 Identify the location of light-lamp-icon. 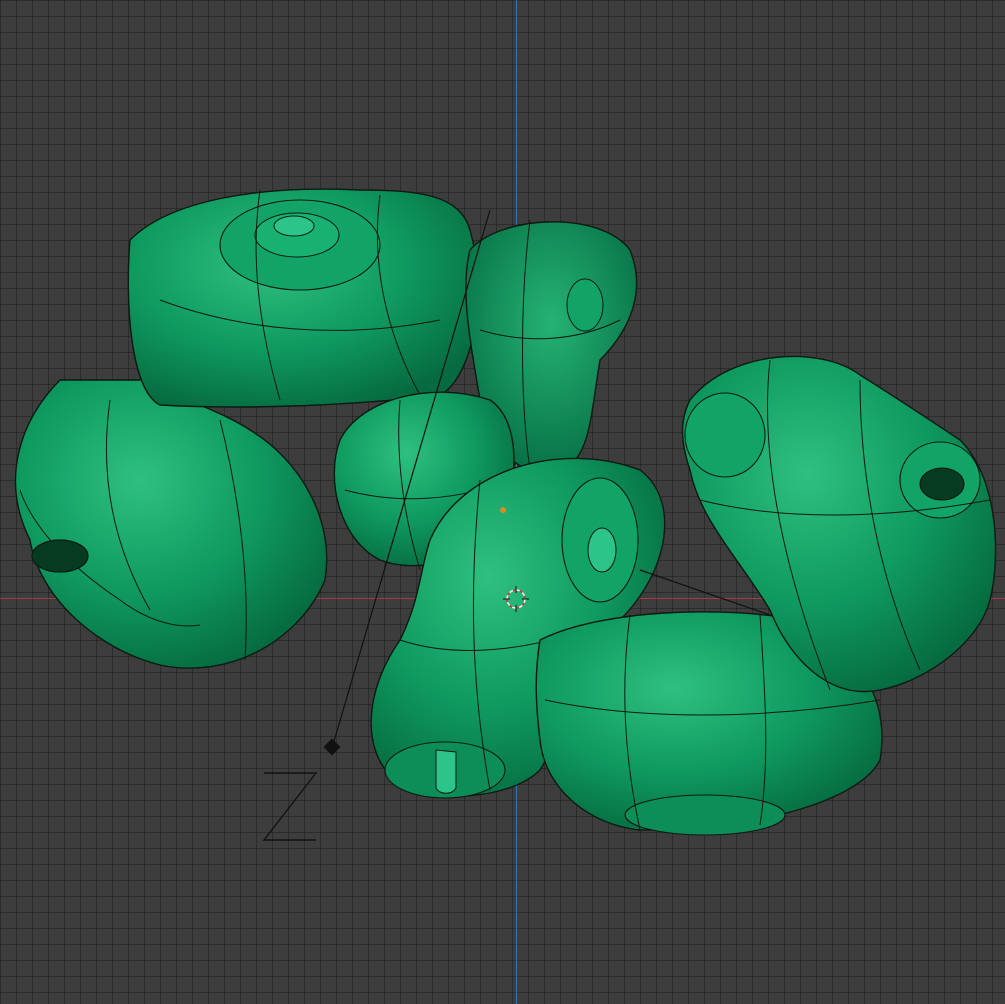
(332, 747).